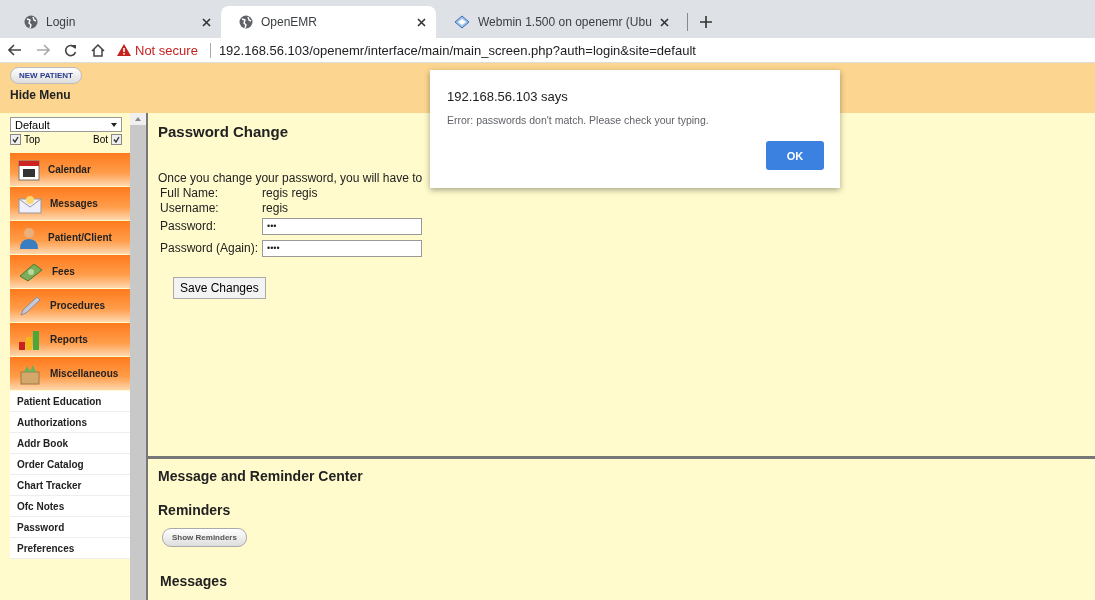  What do you see at coordinates (578, 120) in the screenshot?
I see `dialog-message: Error: passwords don't match. Please check your typing.` at bounding box center [578, 120].